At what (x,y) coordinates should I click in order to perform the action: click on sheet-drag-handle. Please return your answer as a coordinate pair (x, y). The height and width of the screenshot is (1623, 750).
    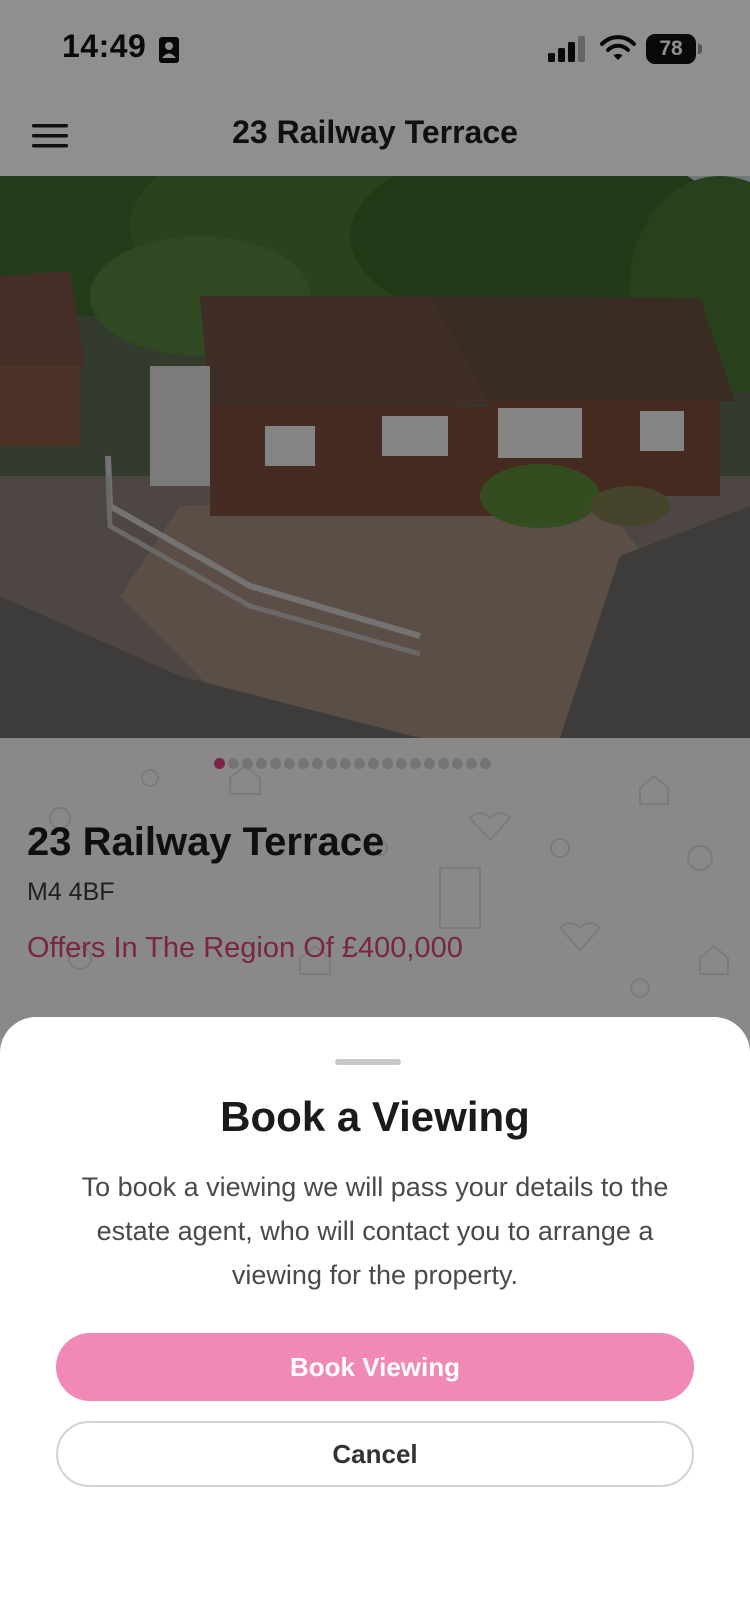
    Looking at the image, I should click on (368, 1062).